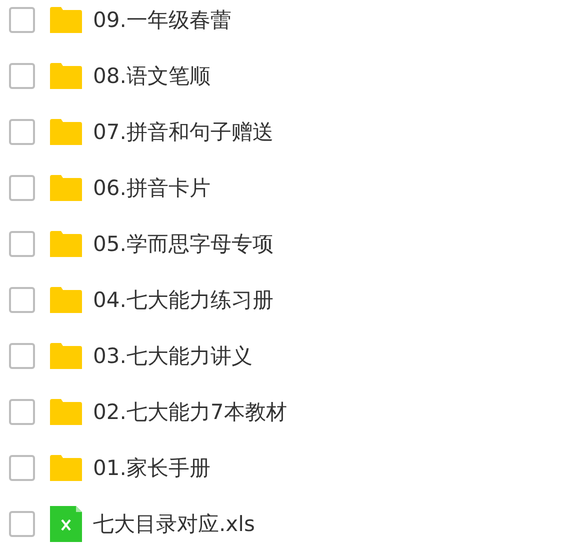  What do you see at coordinates (190, 412) in the screenshot?
I see `file-name: 02.七大能力7本教材` at bounding box center [190, 412].